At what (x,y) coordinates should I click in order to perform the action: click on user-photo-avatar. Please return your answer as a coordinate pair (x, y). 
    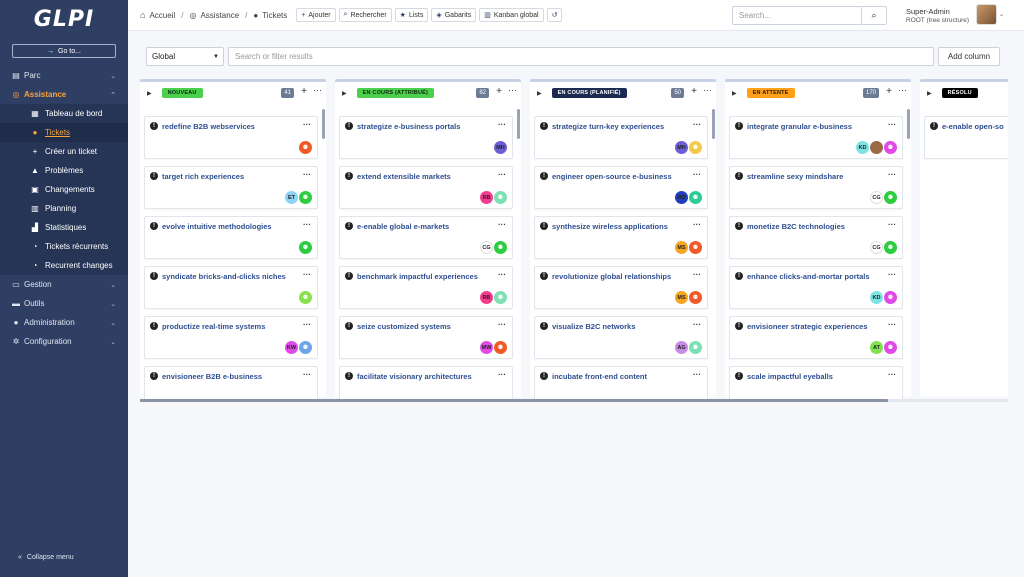
    Looking at the image, I should click on (876, 147).